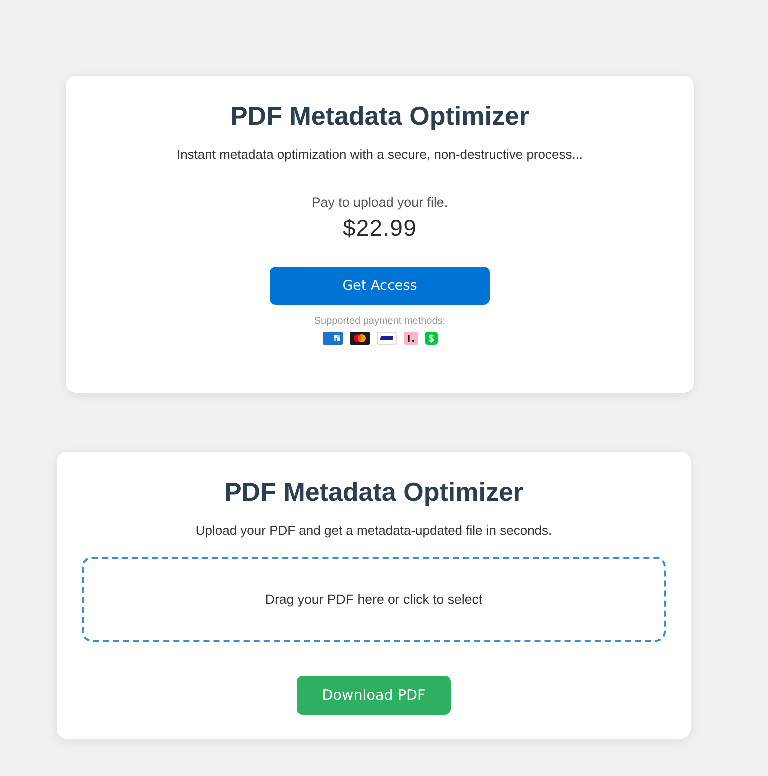 The height and width of the screenshot is (776, 768). What do you see at coordinates (360, 338) in the screenshot?
I see `overlapping-circles-icon` at bounding box center [360, 338].